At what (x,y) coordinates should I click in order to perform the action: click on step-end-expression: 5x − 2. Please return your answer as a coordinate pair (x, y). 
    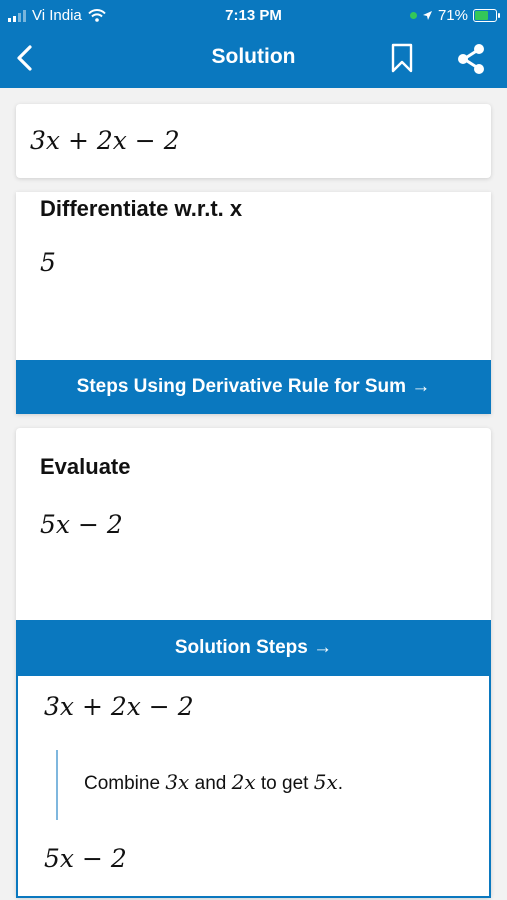
    Looking at the image, I should click on (85, 858).